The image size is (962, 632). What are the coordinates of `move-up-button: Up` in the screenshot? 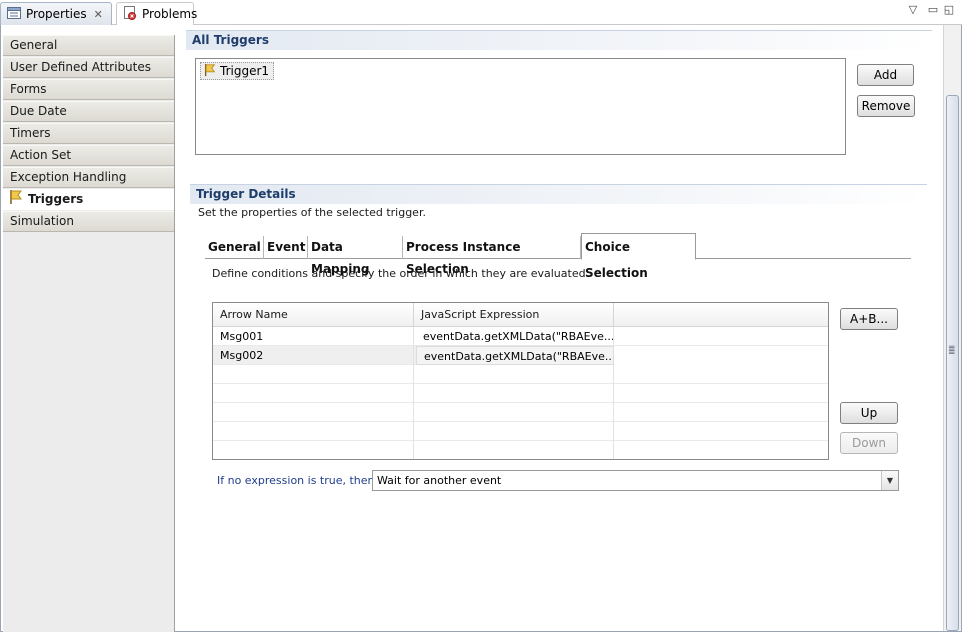 It's located at (869, 413).